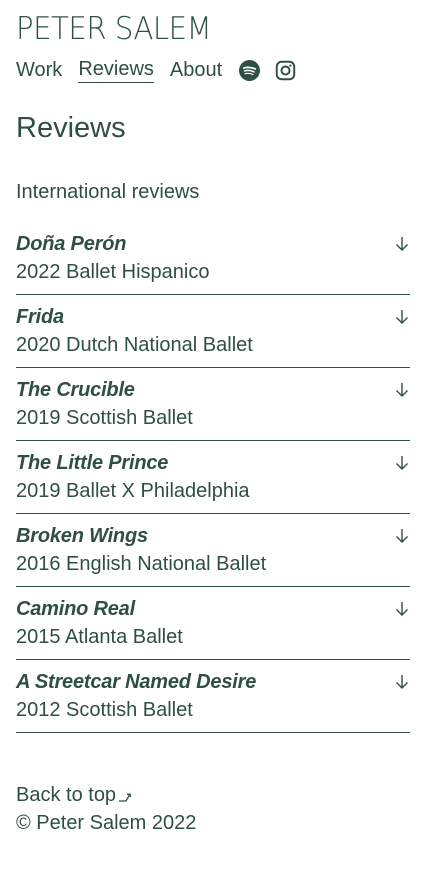 This screenshot has width=425, height=885. I want to click on review-subtitle: 2016 English National Ballet, so click(141, 564).